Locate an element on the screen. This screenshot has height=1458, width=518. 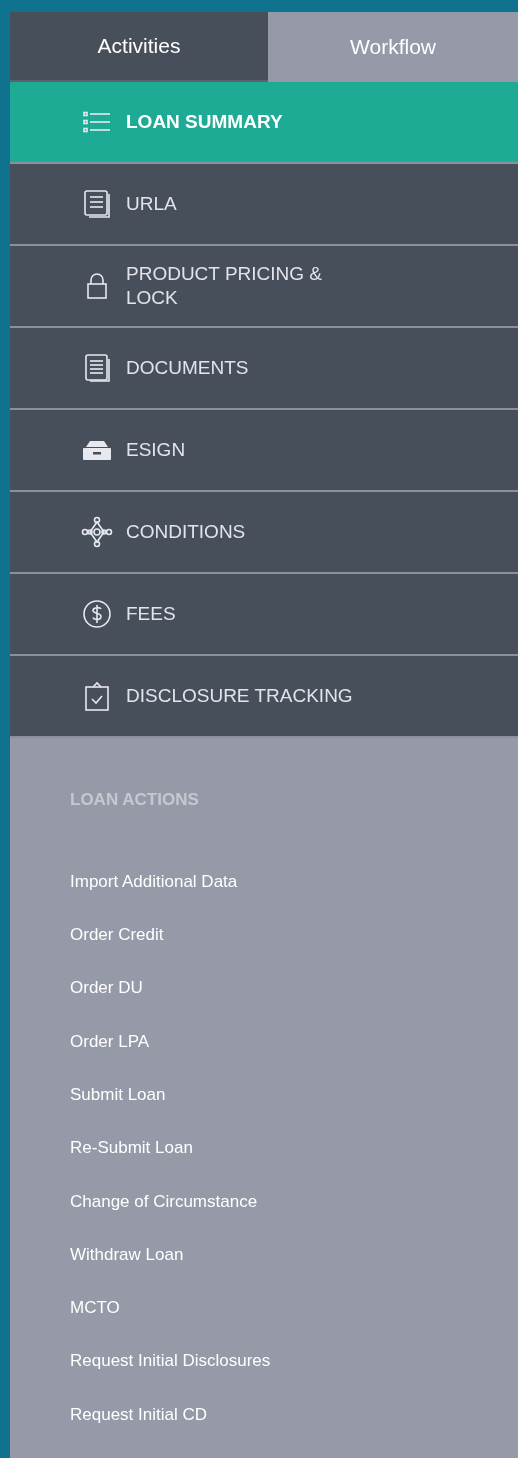
action-link: Order LPA is located at coordinates (294, 1058).